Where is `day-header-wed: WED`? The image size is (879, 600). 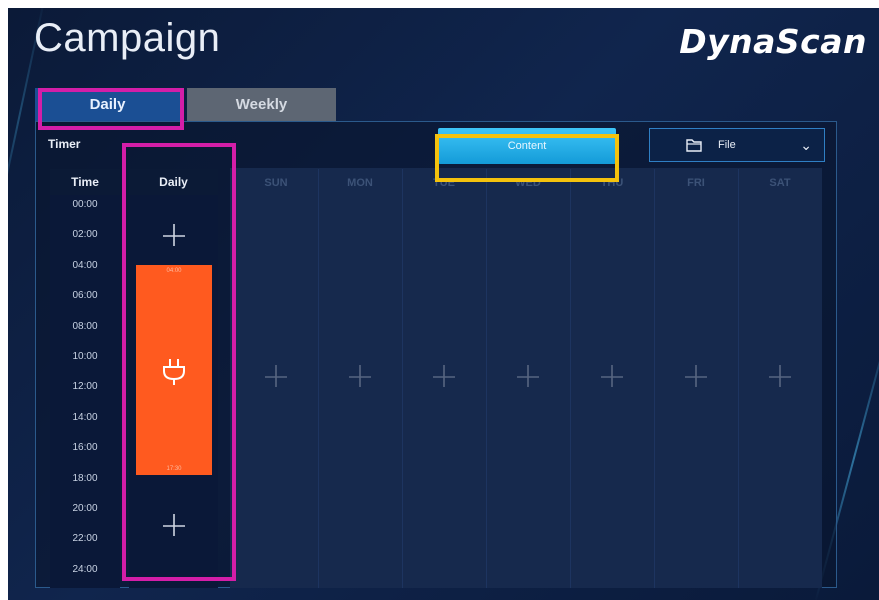 day-header-wed: WED is located at coordinates (528, 183).